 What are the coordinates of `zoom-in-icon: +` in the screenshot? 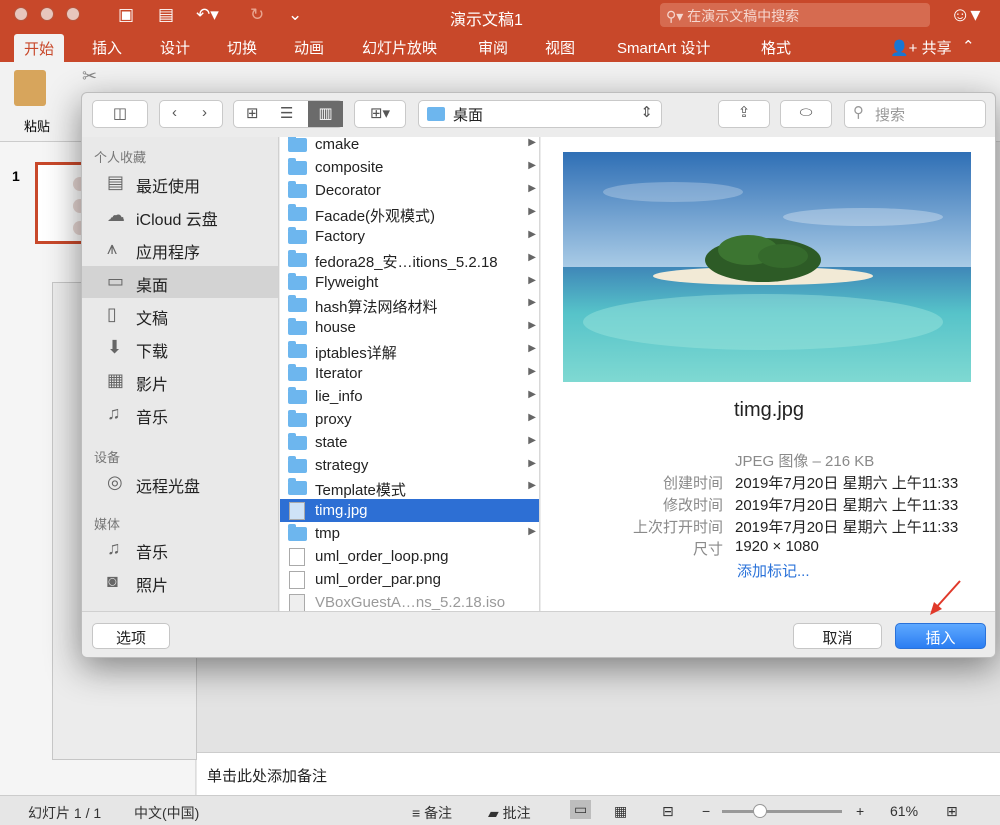 It's located at (860, 811).